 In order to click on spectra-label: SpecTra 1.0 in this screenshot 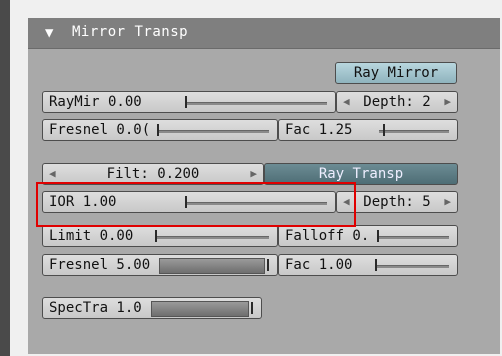, I will do `click(95, 308)`.